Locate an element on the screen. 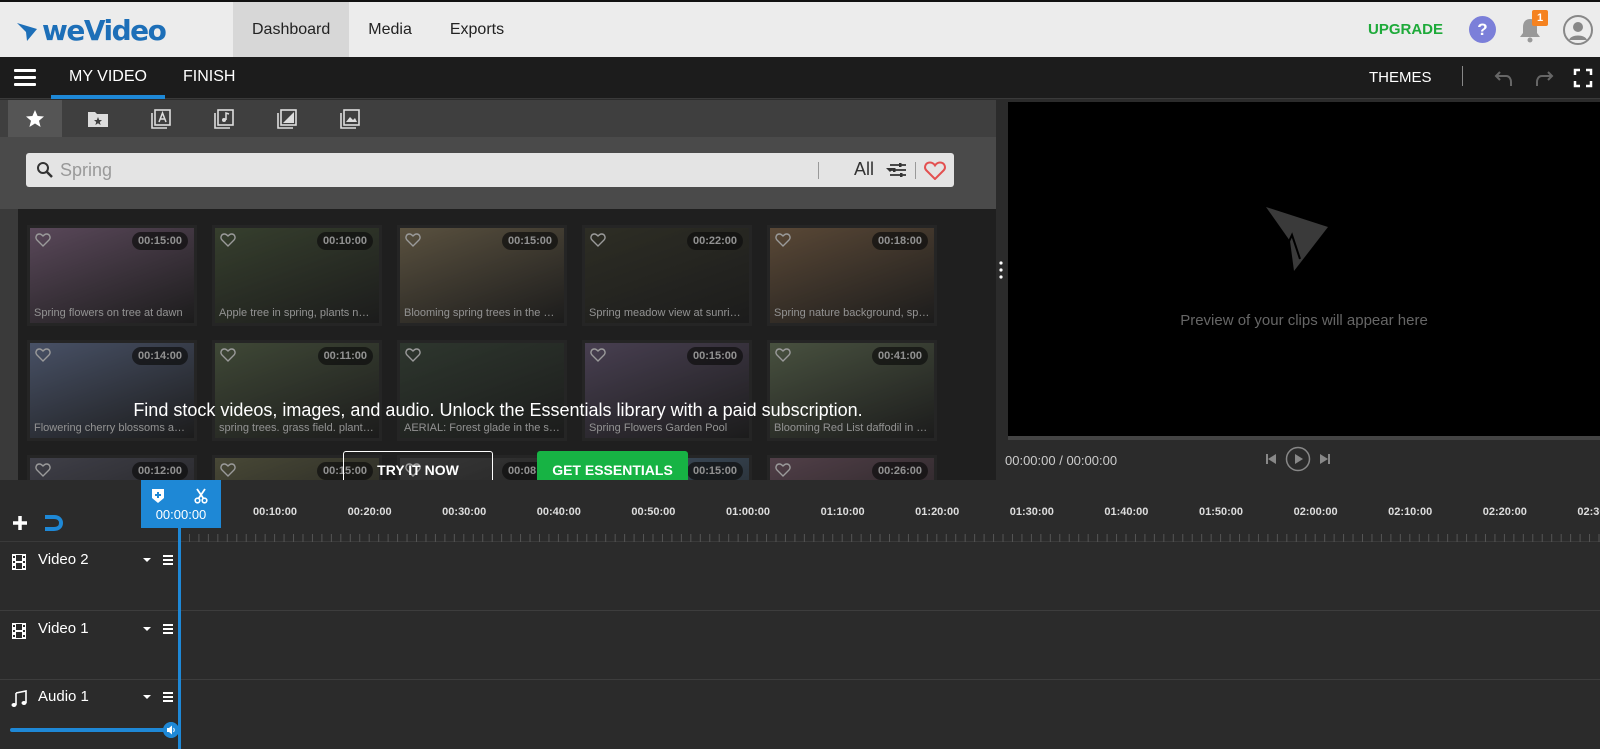 Image resolution: width=1600 pixels, height=749 pixels. play-icon is located at coordinates (1298, 459).